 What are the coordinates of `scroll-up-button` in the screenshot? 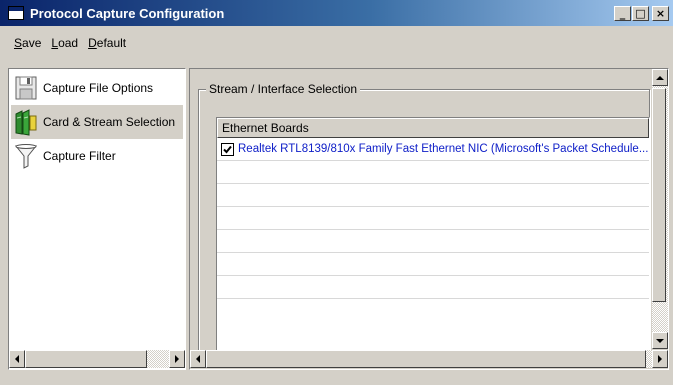 It's located at (660, 77).